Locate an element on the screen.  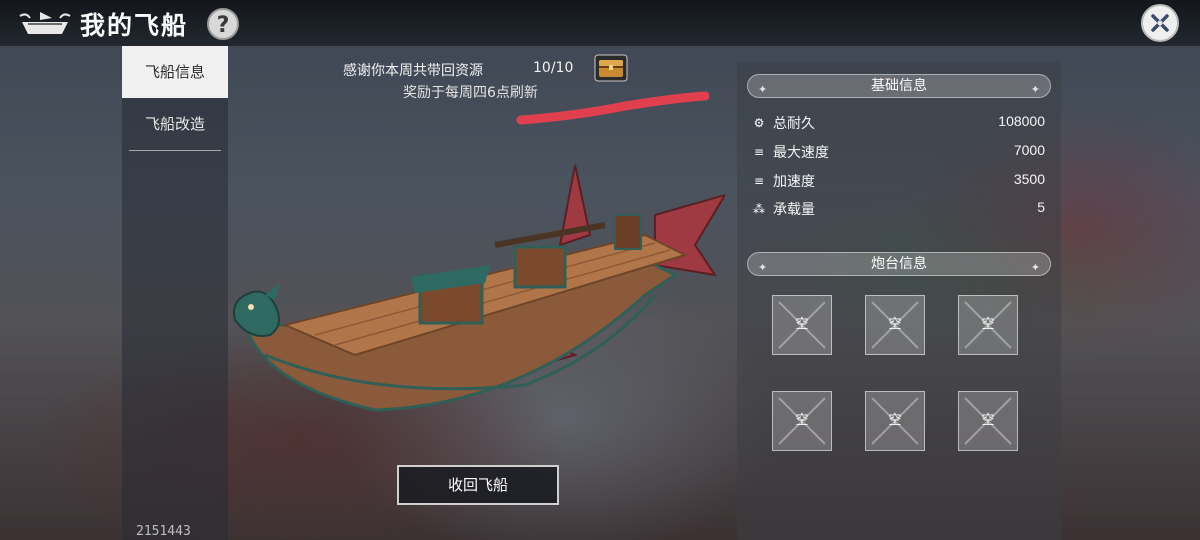
stat-row-max-speed: ≡ 最大速度 7000 is located at coordinates (898, 152).